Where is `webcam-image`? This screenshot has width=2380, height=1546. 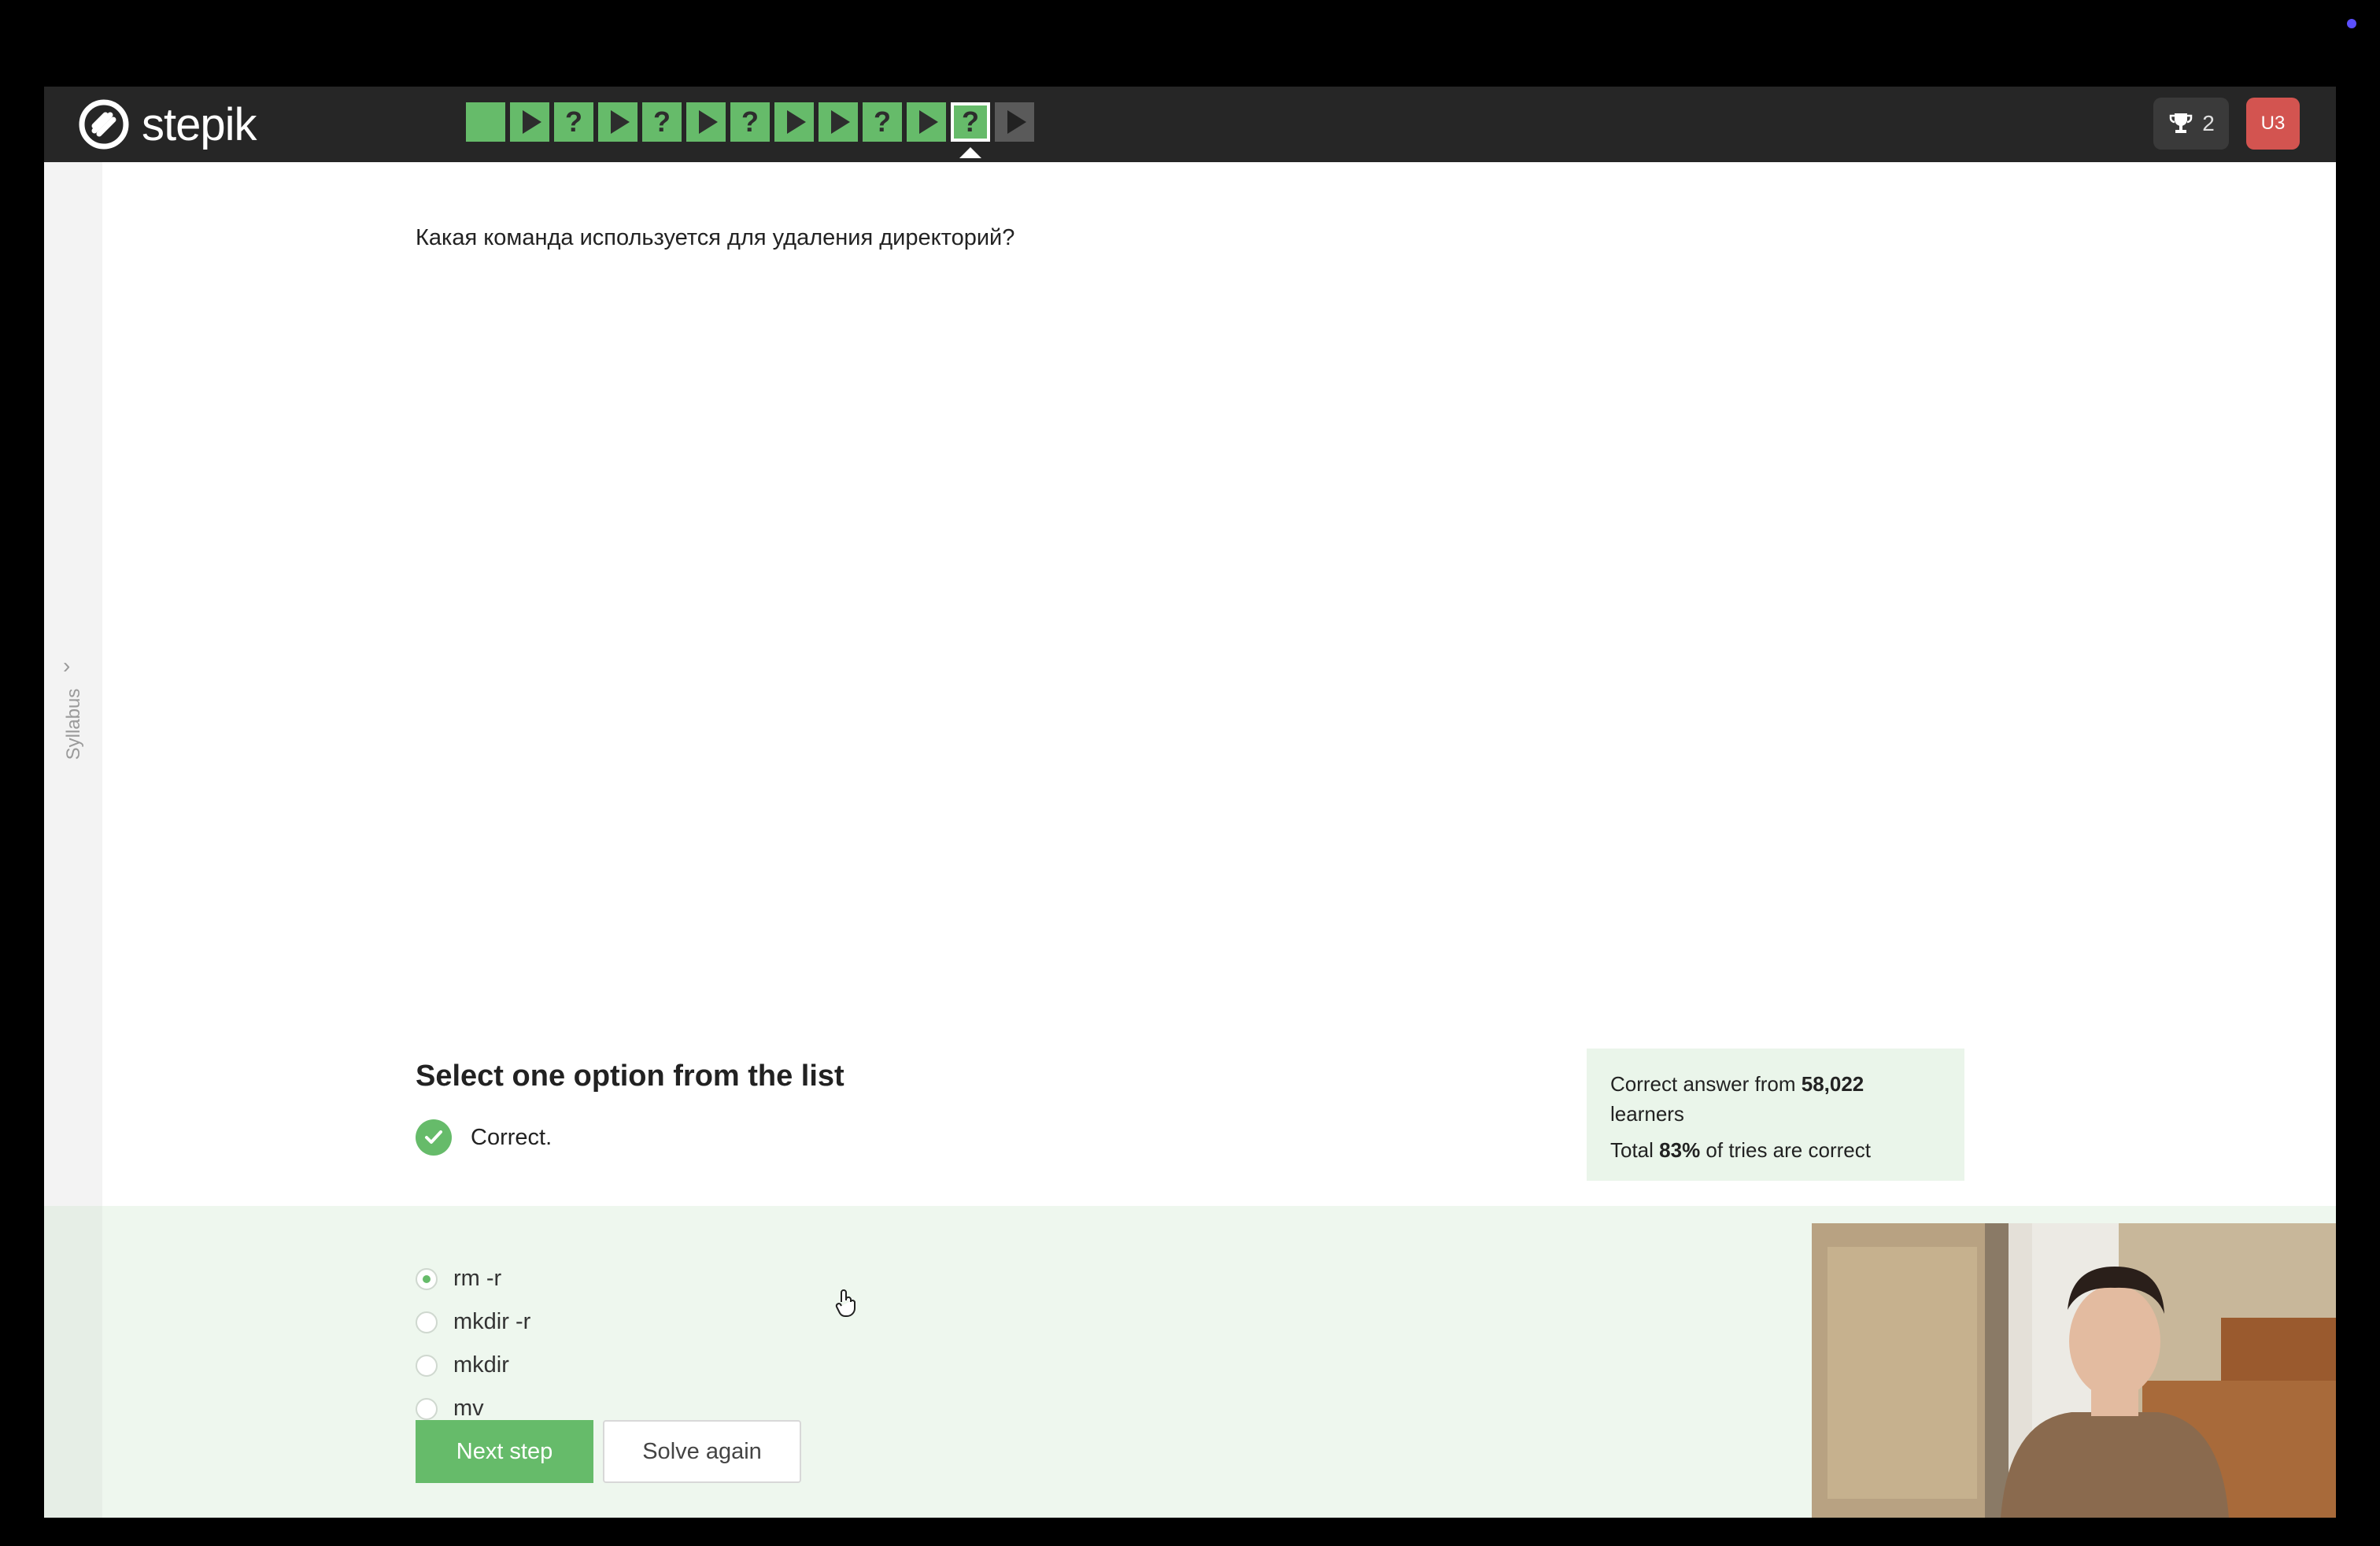 webcam-image is located at coordinates (2074, 1370).